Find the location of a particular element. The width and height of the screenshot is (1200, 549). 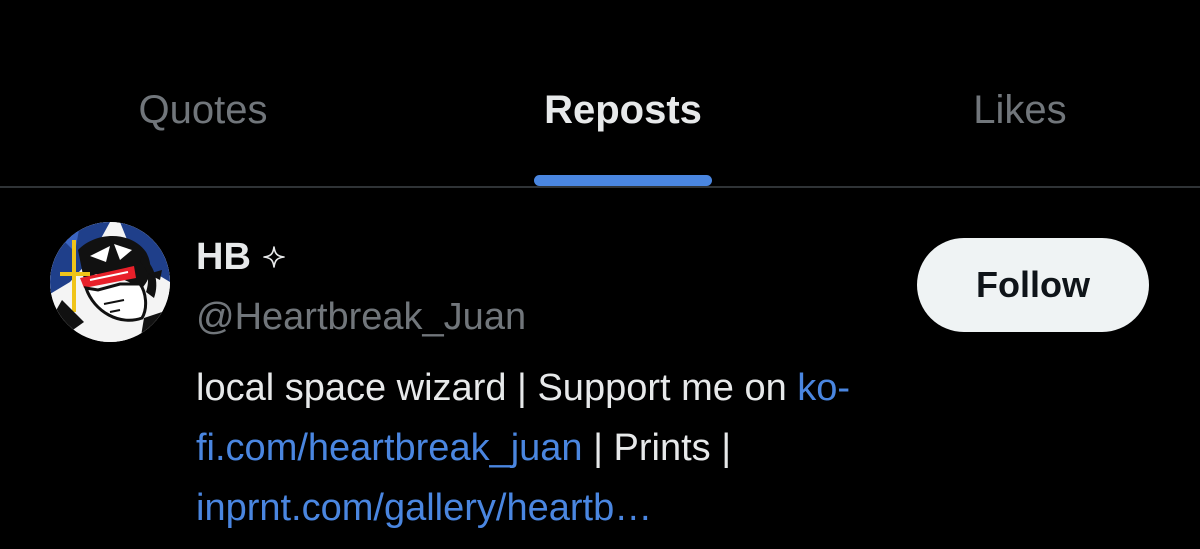

sparkle-icon is located at coordinates (274, 257).